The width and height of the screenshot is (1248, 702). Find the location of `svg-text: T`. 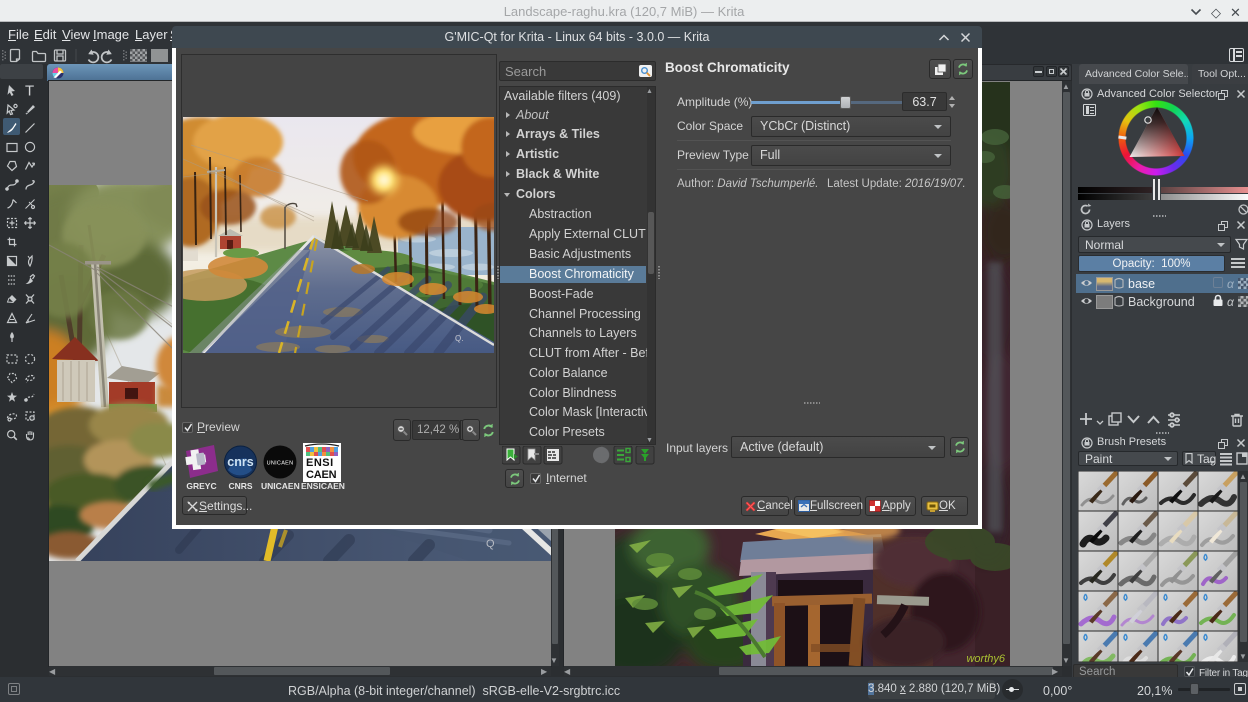

svg-text: T is located at coordinates (29, 91).